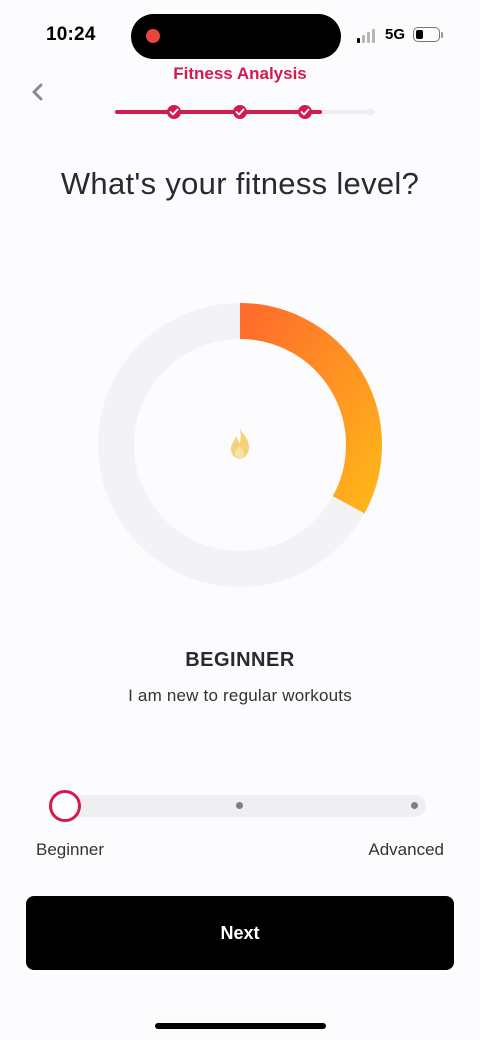 The width and height of the screenshot is (480, 1040). What do you see at coordinates (240, 933) in the screenshot?
I see `next-button: Next` at bounding box center [240, 933].